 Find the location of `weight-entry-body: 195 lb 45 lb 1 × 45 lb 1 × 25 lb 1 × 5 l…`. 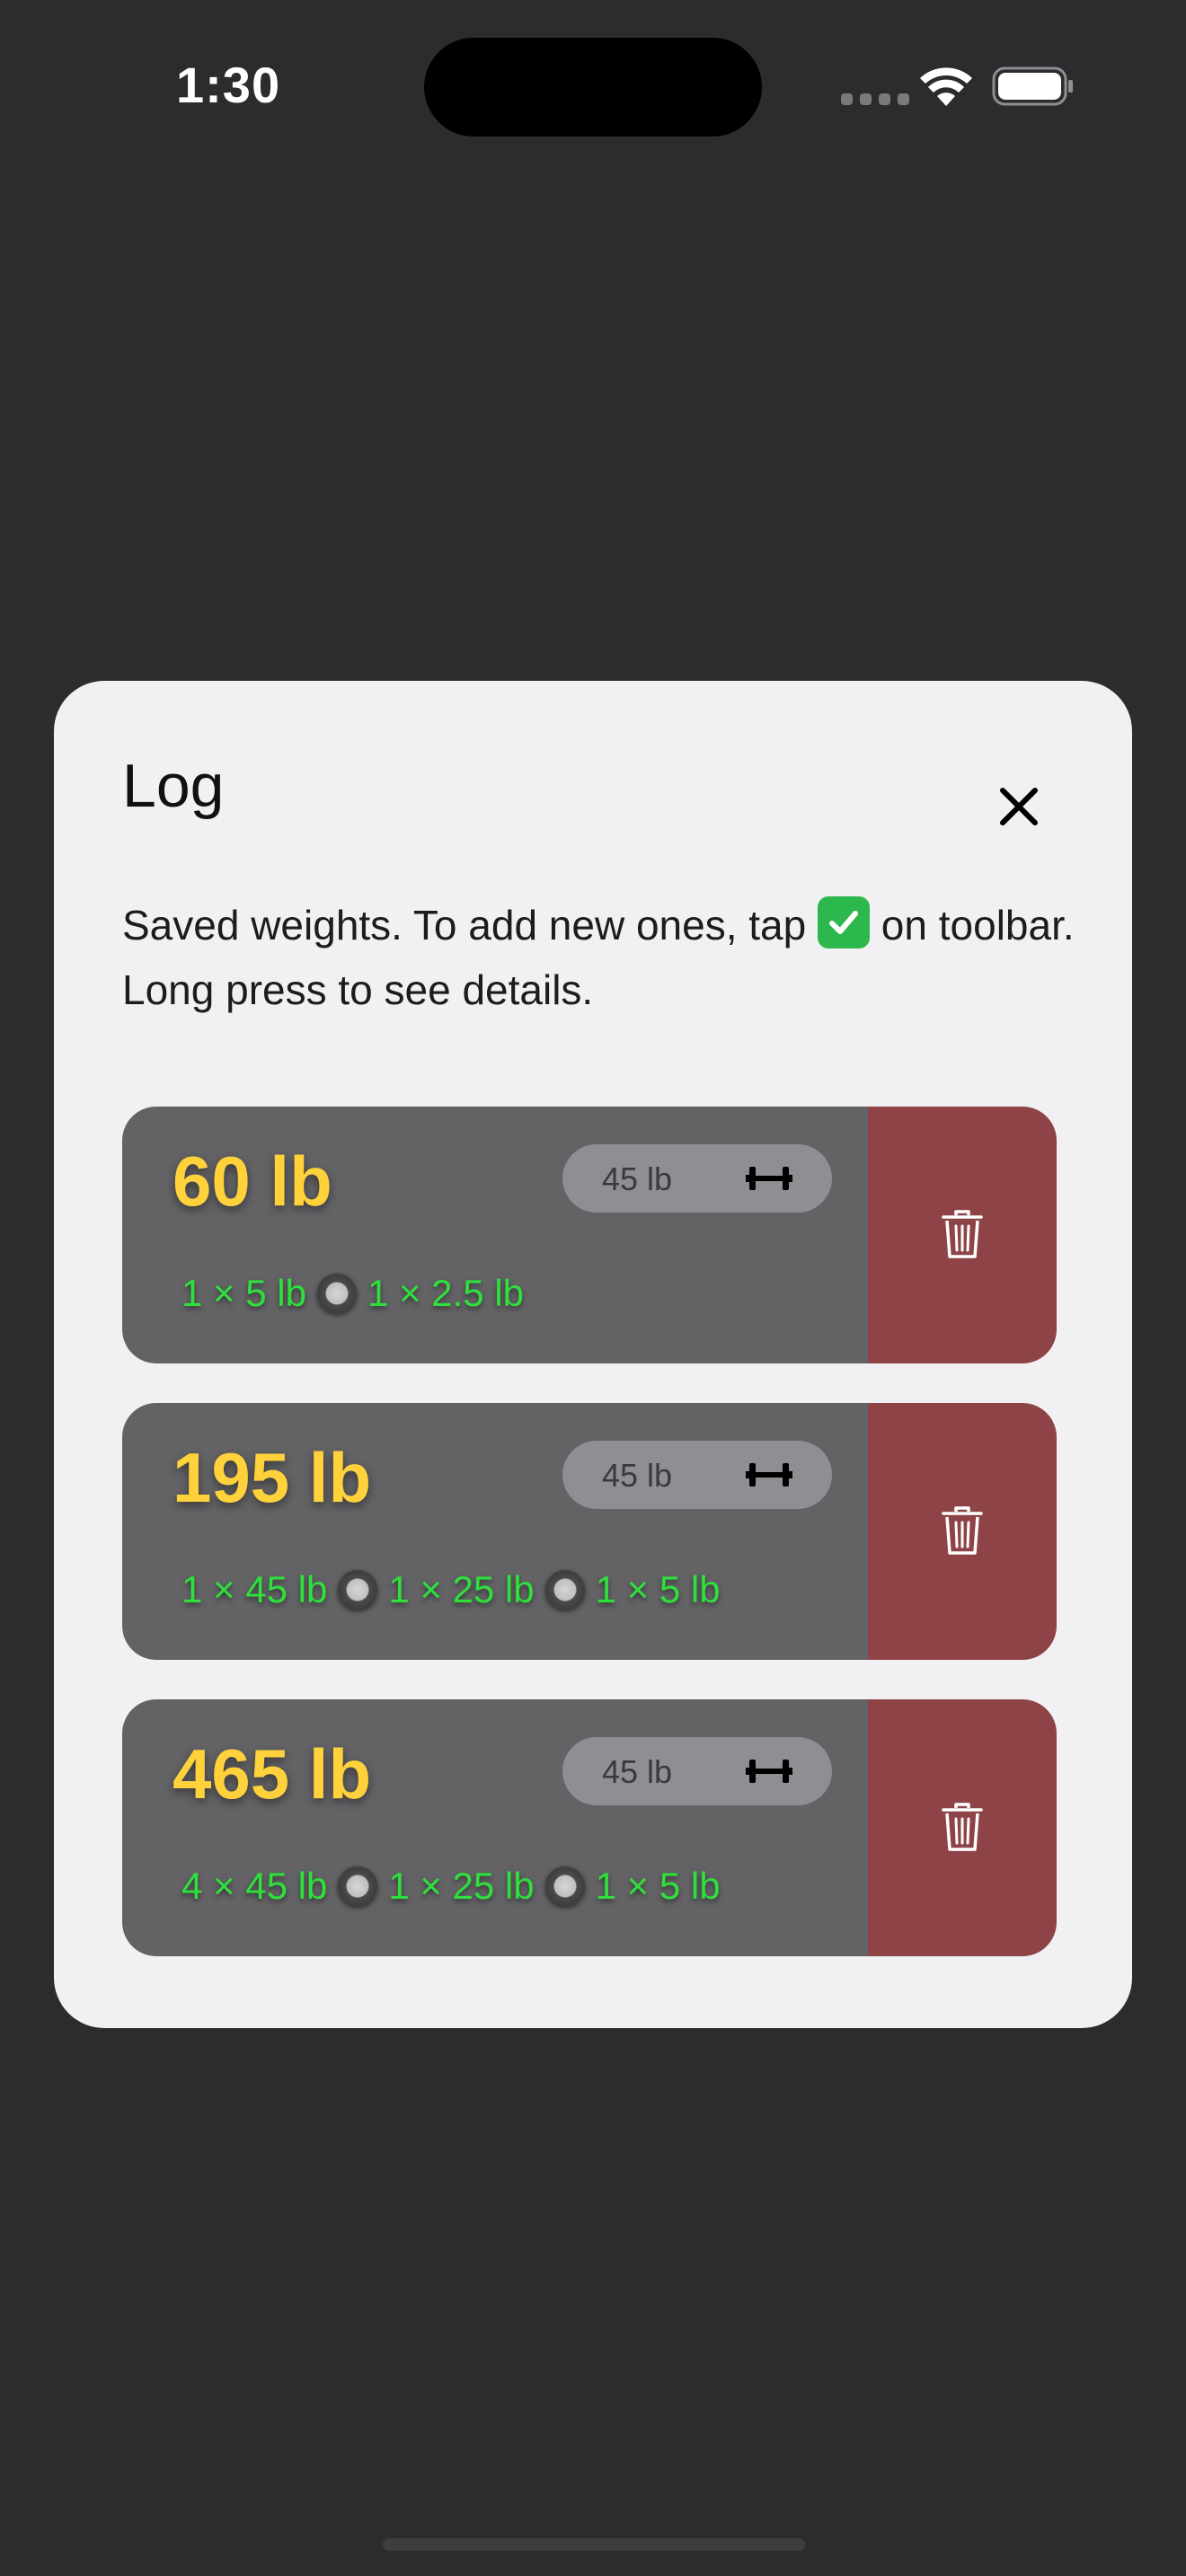

weight-entry-body: 195 lb 45 lb 1 × 45 lb 1 × 25 lb 1 × 5 l… is located at coordinates (495, 1531).